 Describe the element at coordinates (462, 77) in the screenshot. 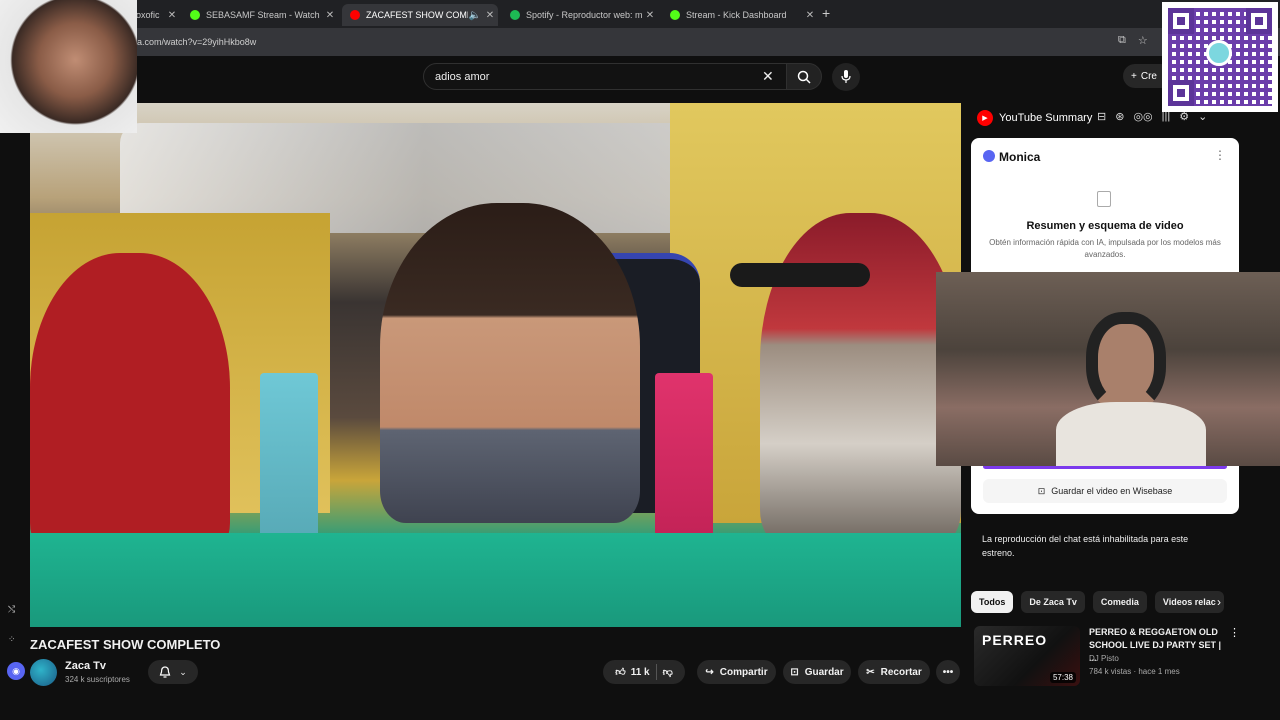

I see `search-input: adios amor` at that location.